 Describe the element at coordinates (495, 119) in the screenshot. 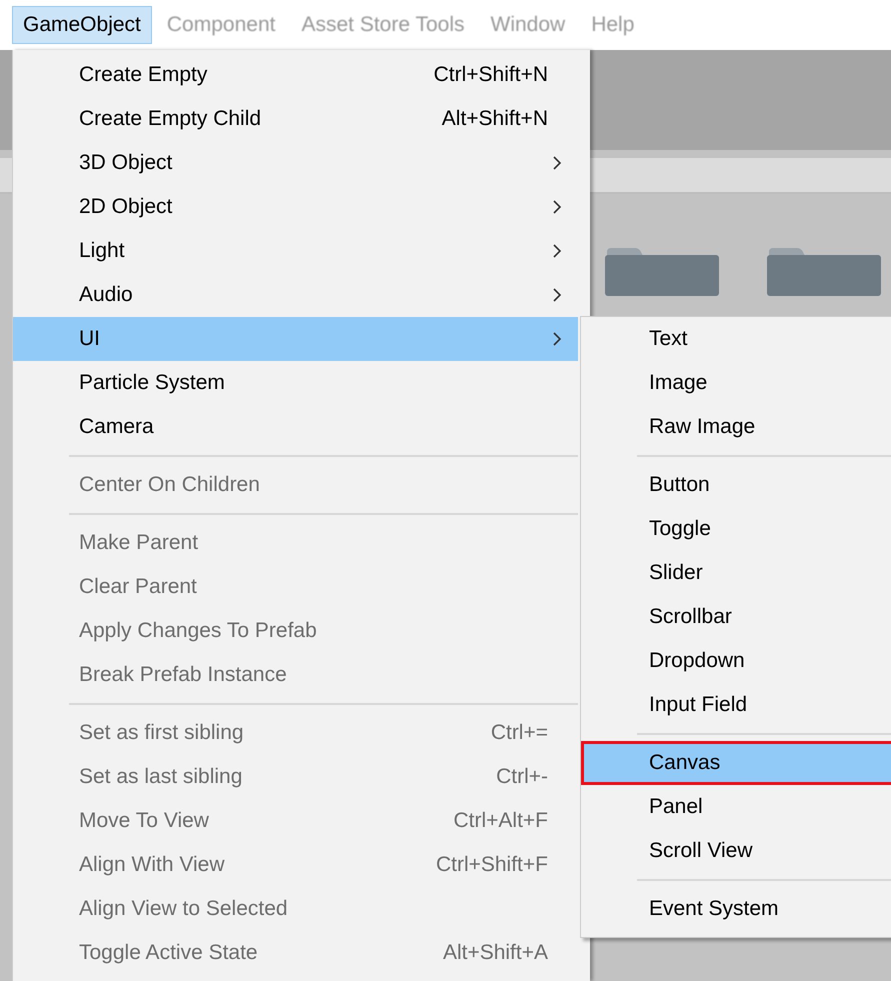

I see `shortcut-text: Alt+Shift+N` at that location.